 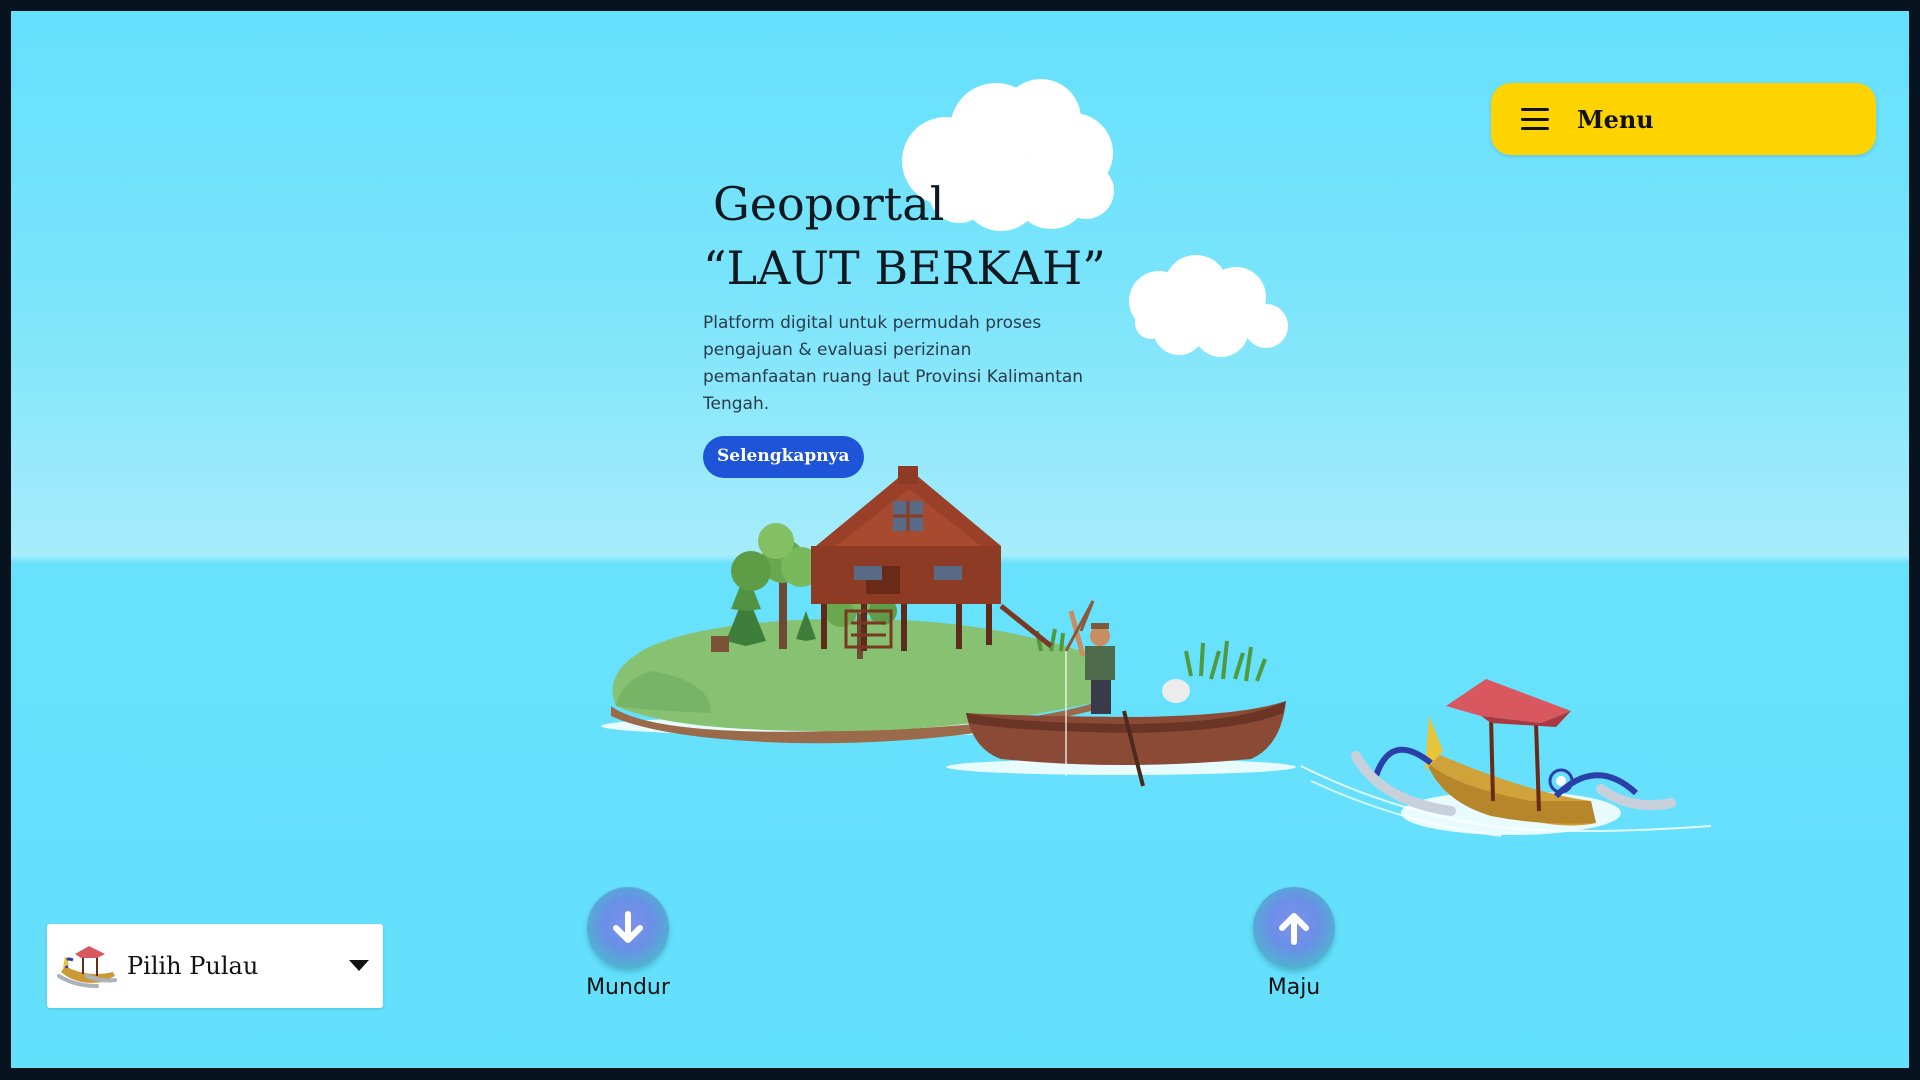 I want to click on forward-label: Maju, so click(x=1294, y=987).